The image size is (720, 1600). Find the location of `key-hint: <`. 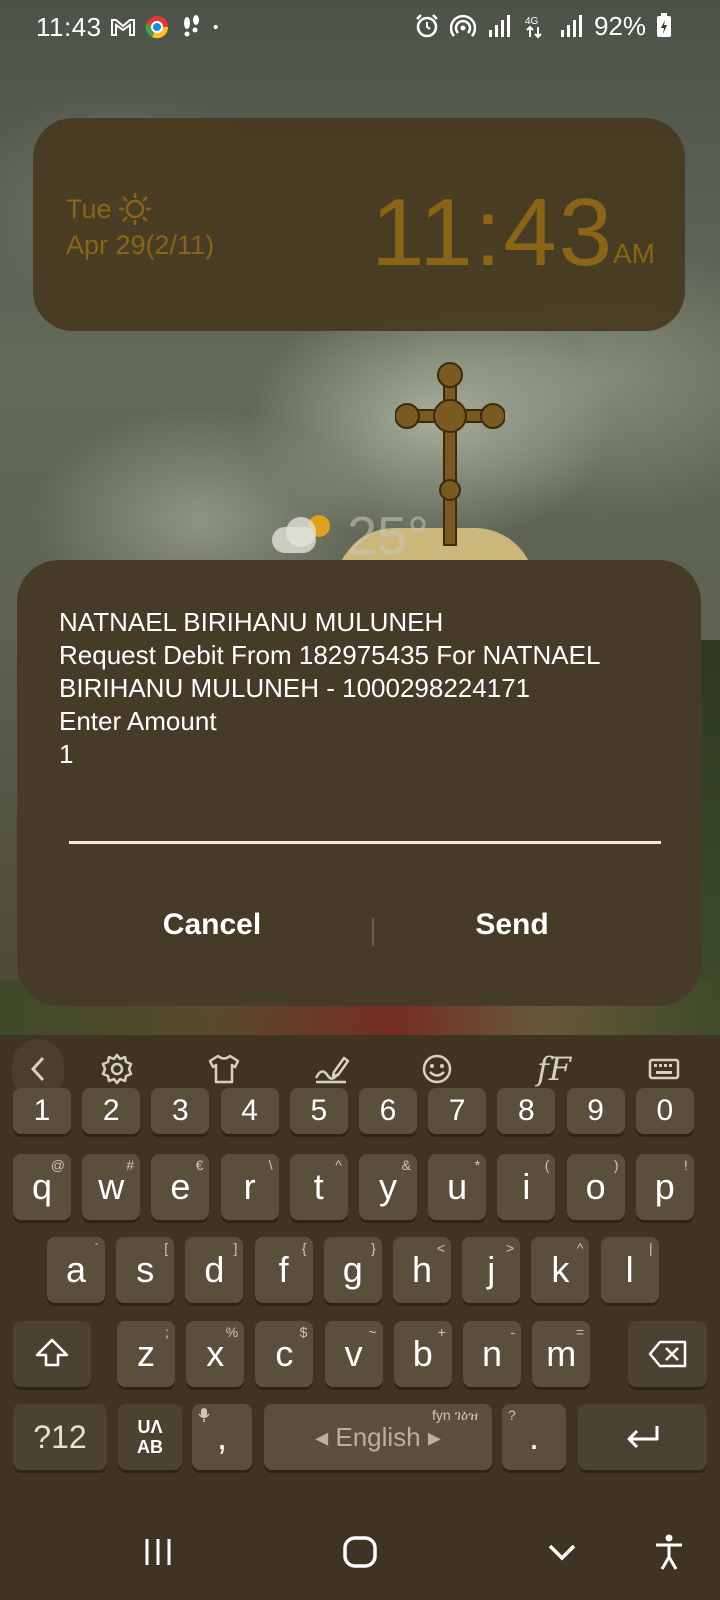

key-hint: < is located at coordinates (440, 1248).